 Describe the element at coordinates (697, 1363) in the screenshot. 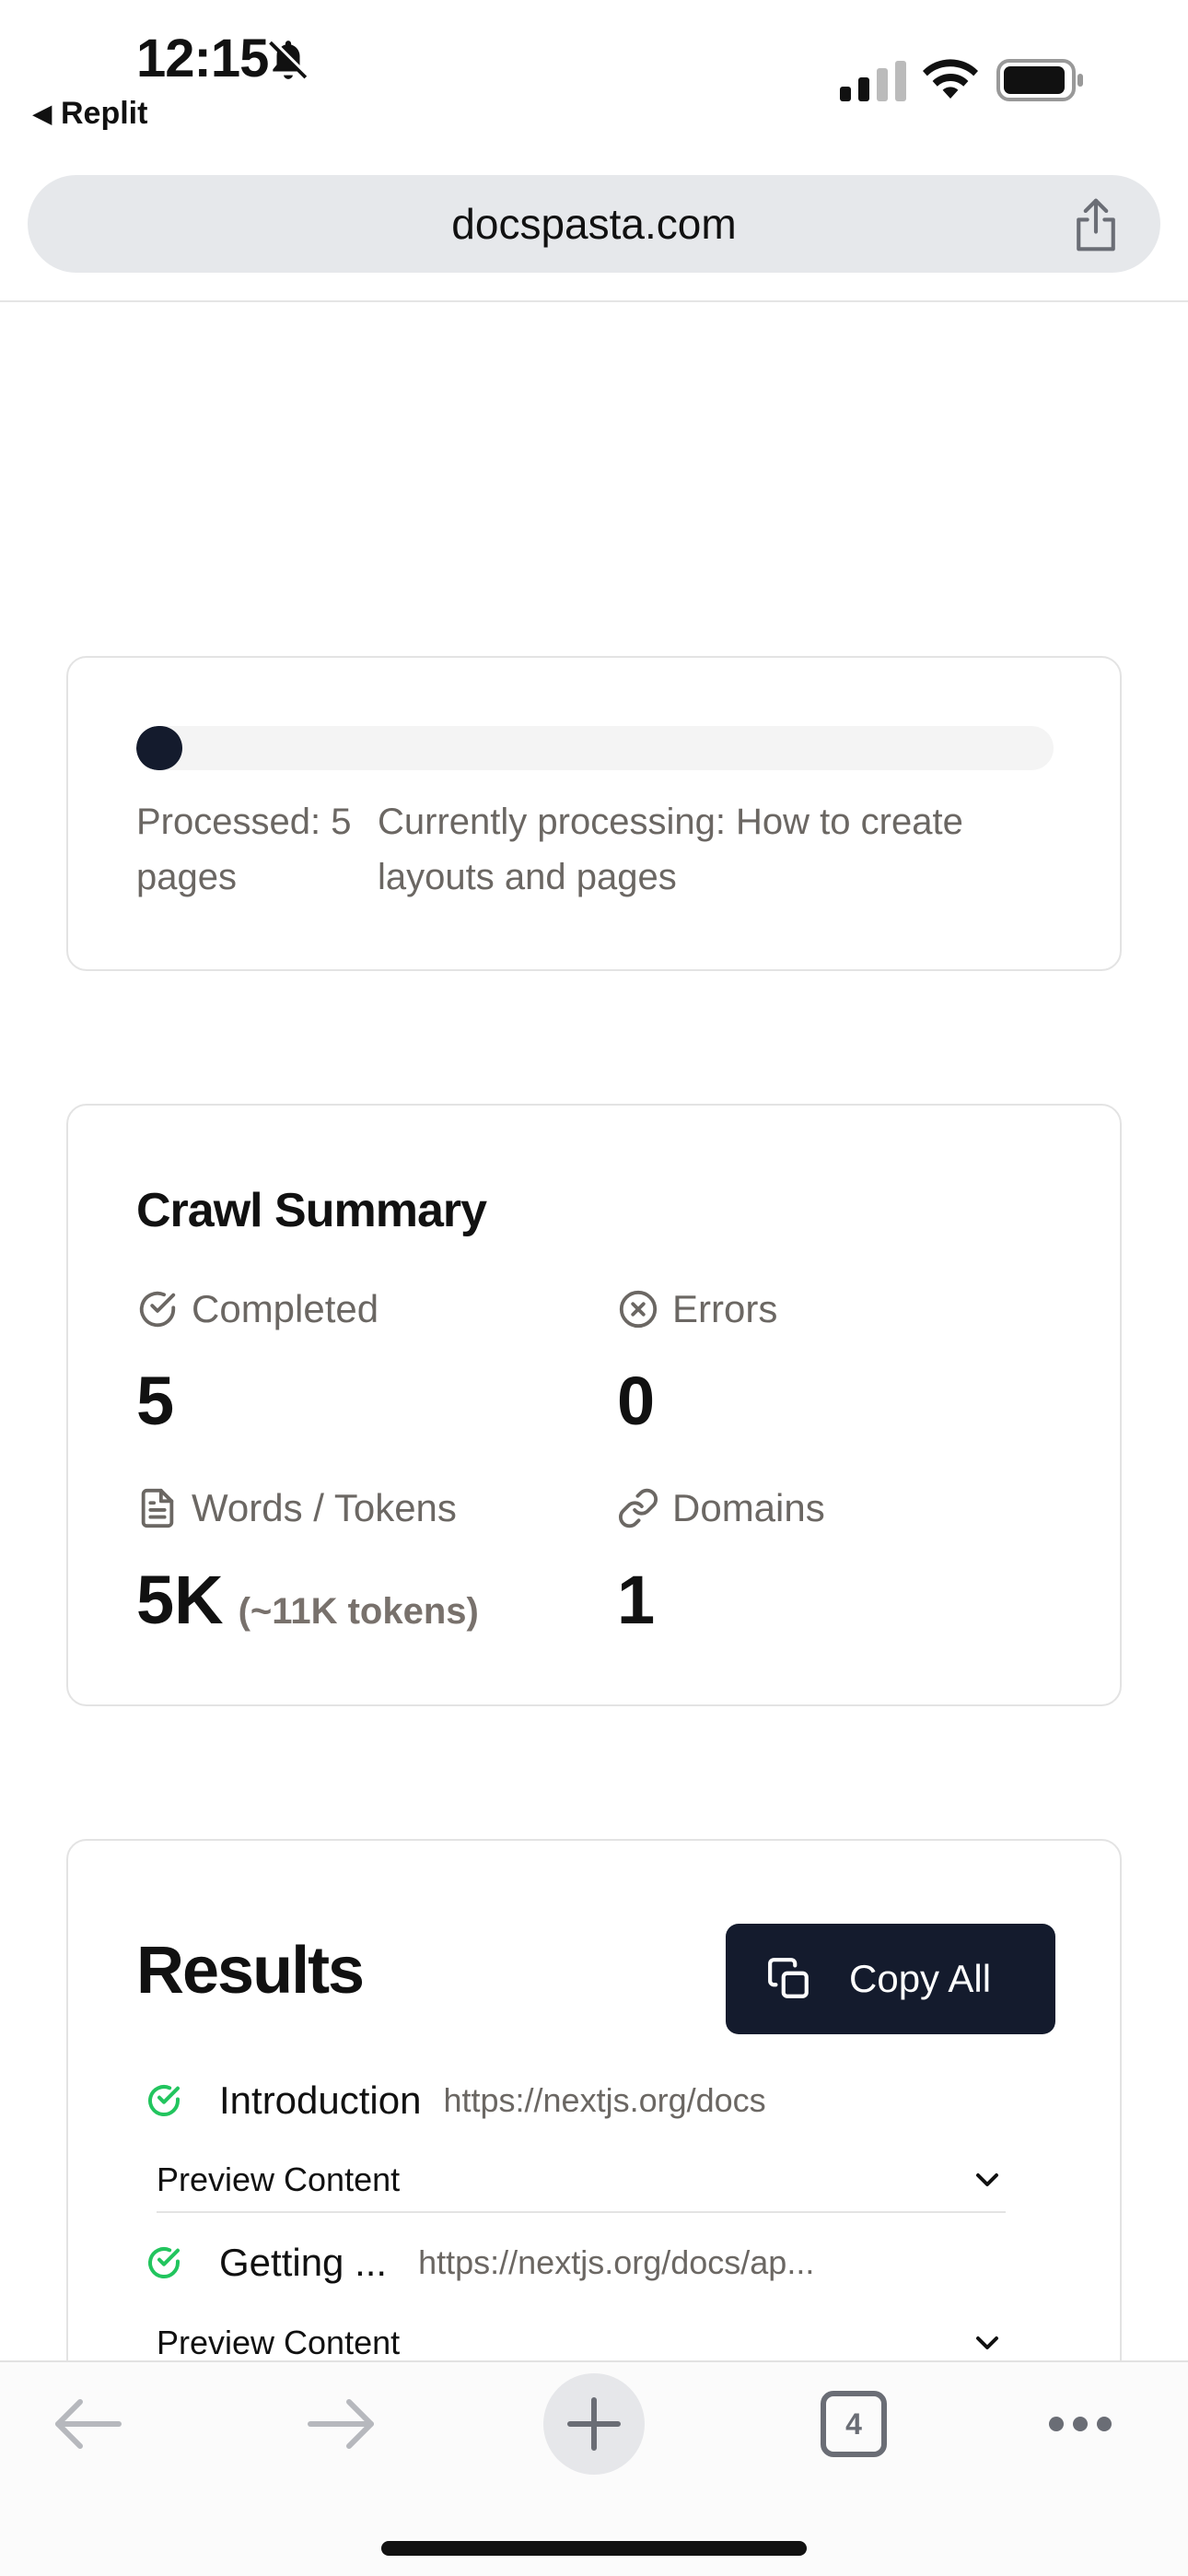

I see `stat-errors: Errors 0` at that location.